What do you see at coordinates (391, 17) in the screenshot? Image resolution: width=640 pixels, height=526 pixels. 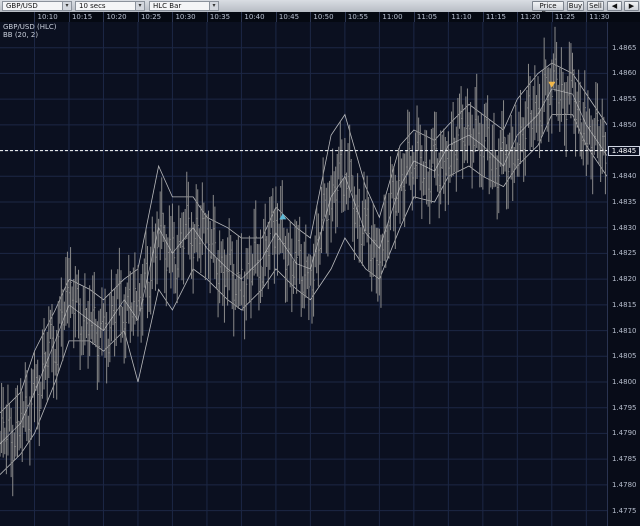 I see `time-tick-label: 11:00` at bounding box center [391, 17].